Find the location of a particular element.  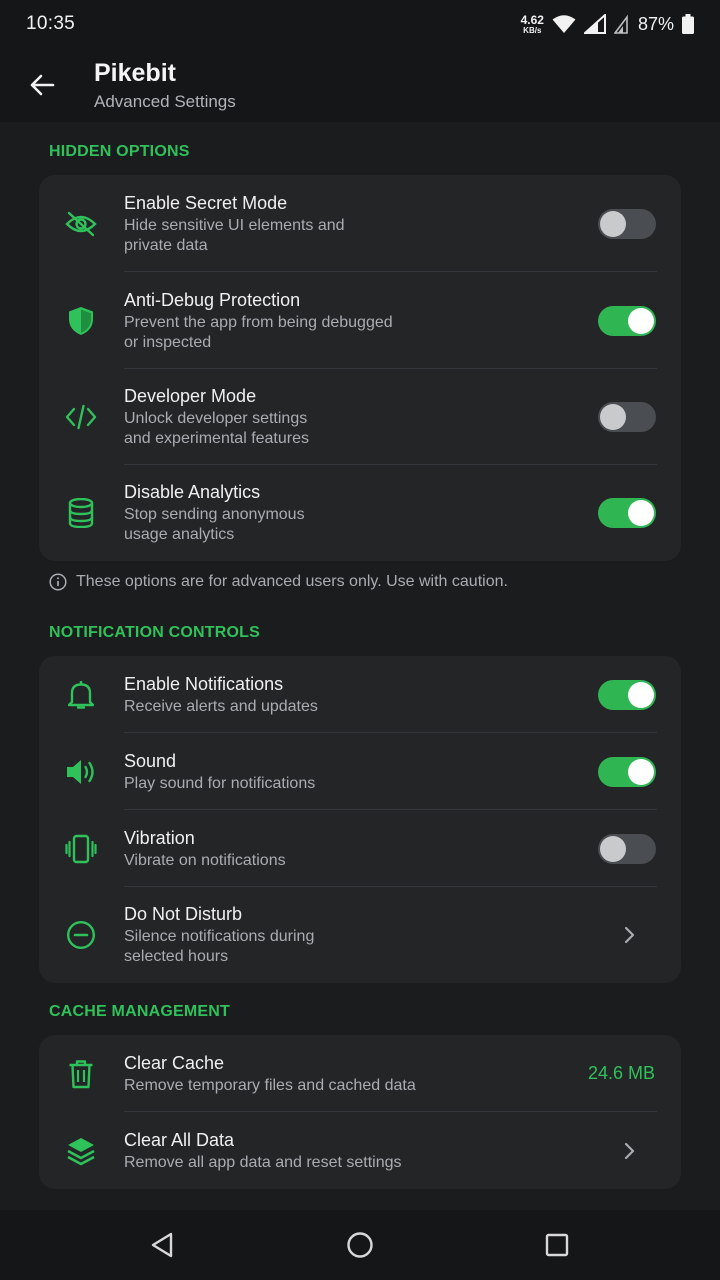

eye-off-icon is located at coordinates (81, 224).